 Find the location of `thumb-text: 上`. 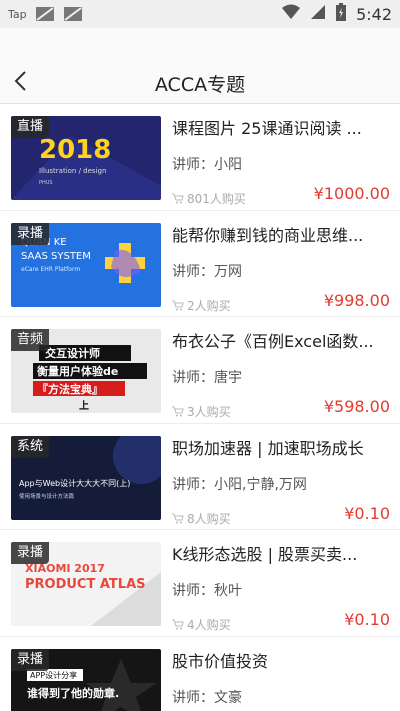

thumb-text: 上 is located at coordinates (84, 405).